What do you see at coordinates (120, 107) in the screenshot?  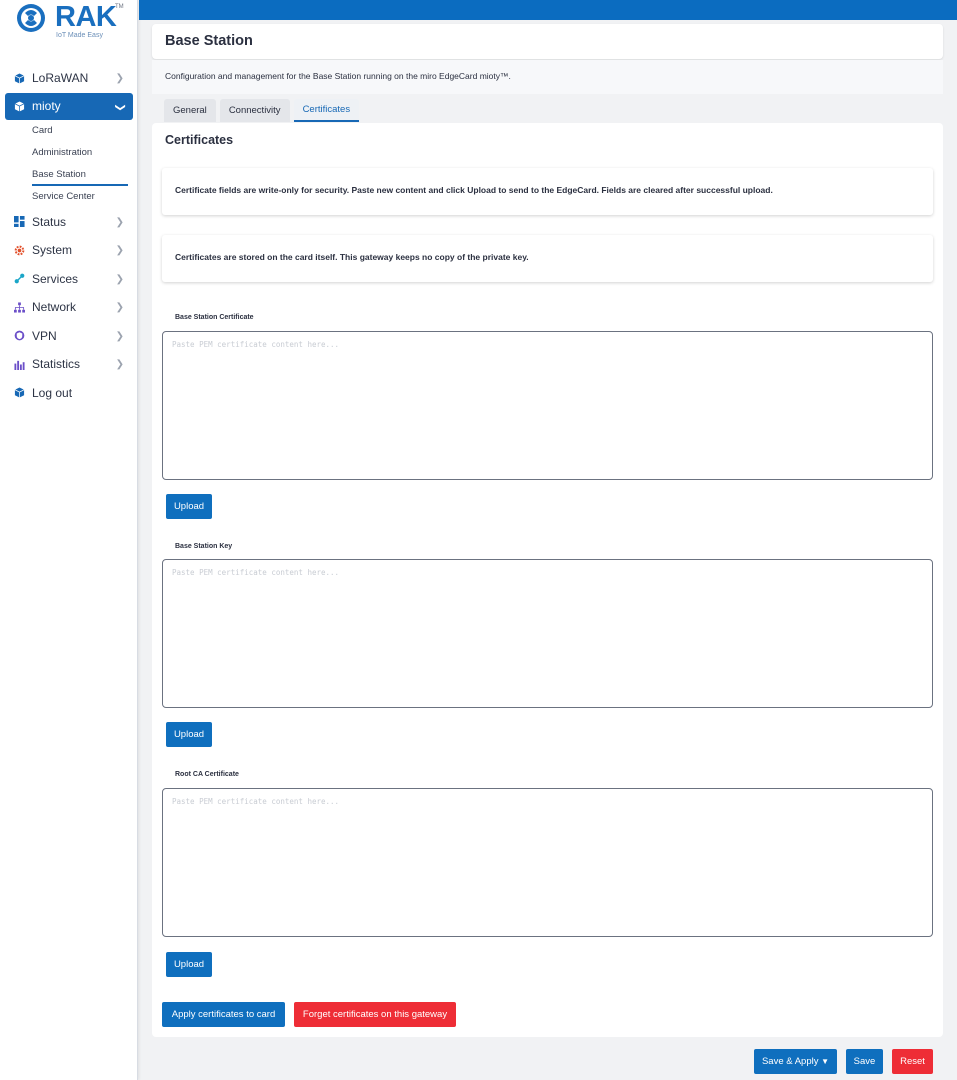 I see `chevron-down-icon: ❯` at bounding box center [120, 107].